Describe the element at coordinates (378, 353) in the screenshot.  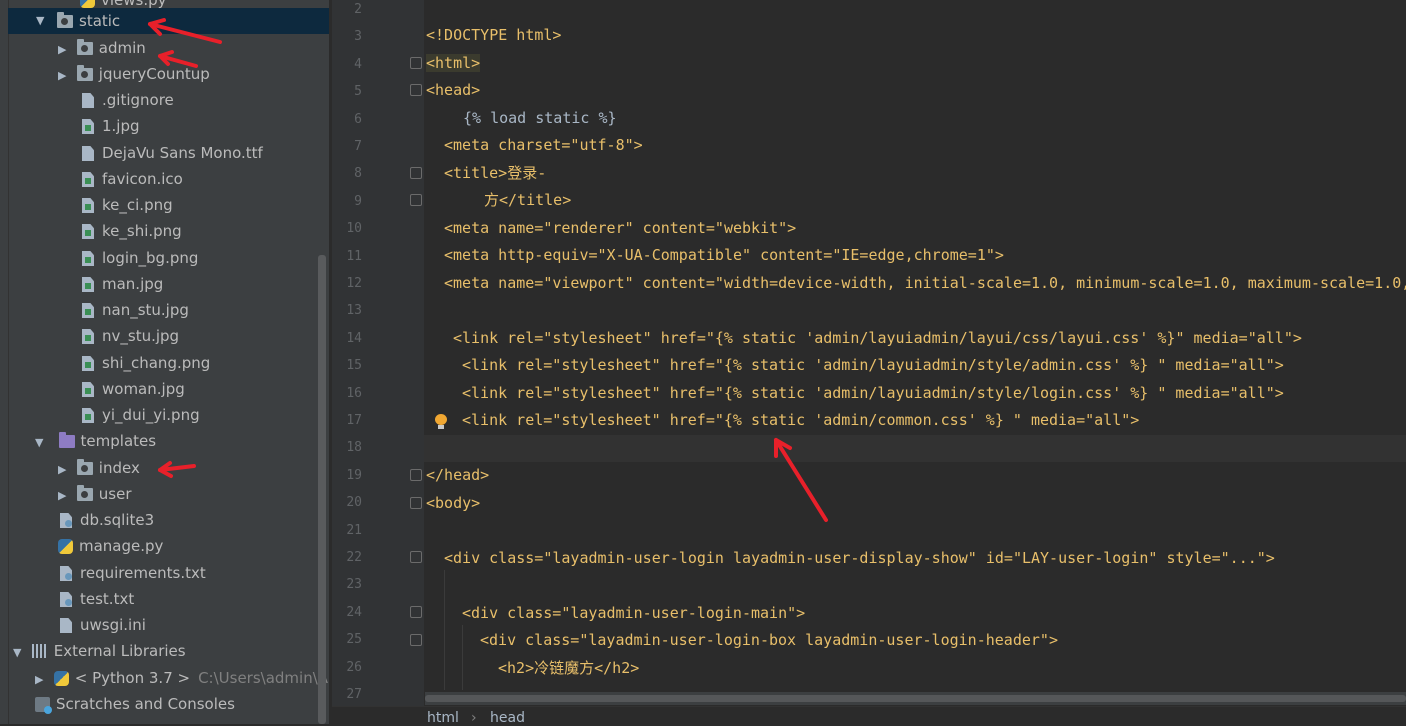
I see `editor-gutter` at that location.